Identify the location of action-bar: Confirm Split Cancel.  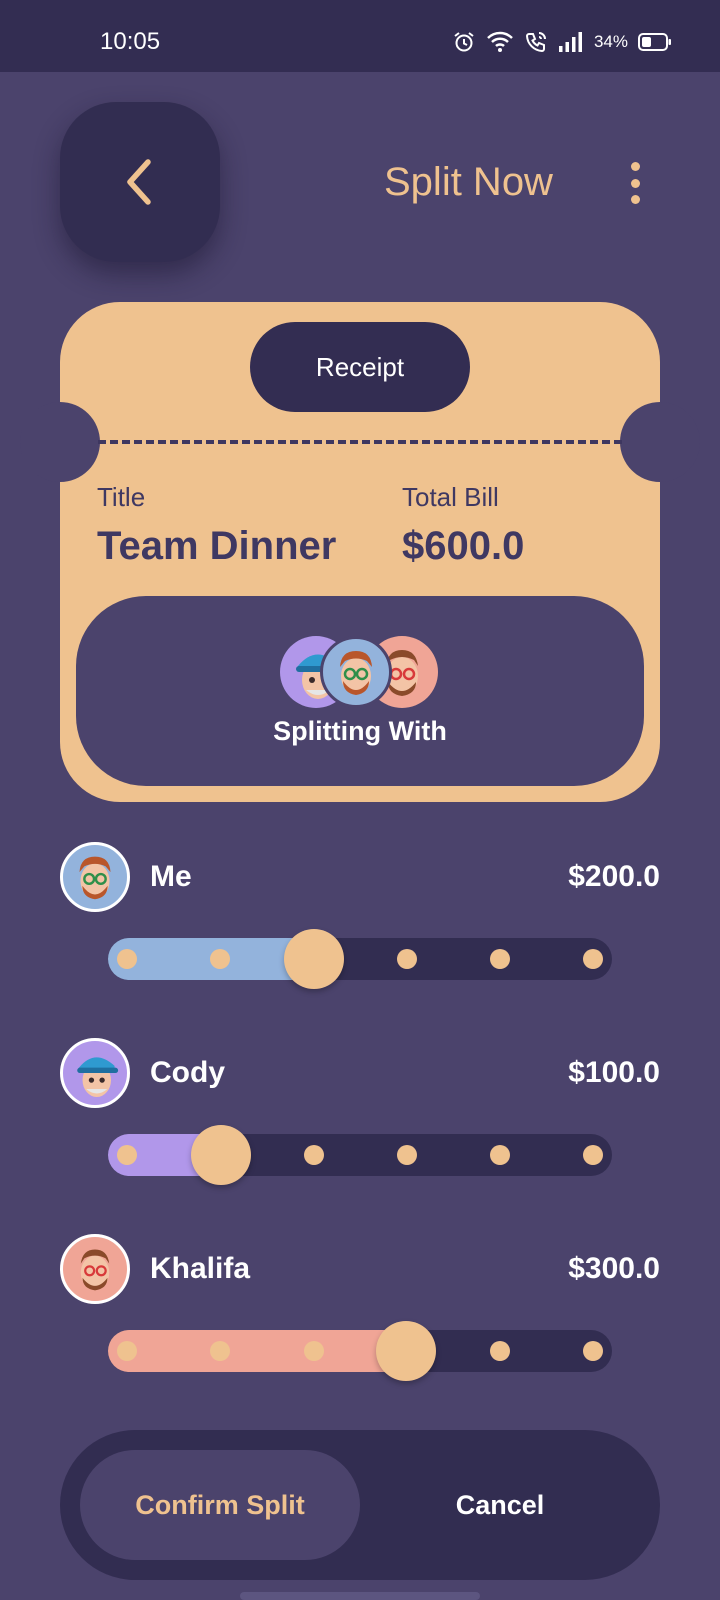
(360, 1505).